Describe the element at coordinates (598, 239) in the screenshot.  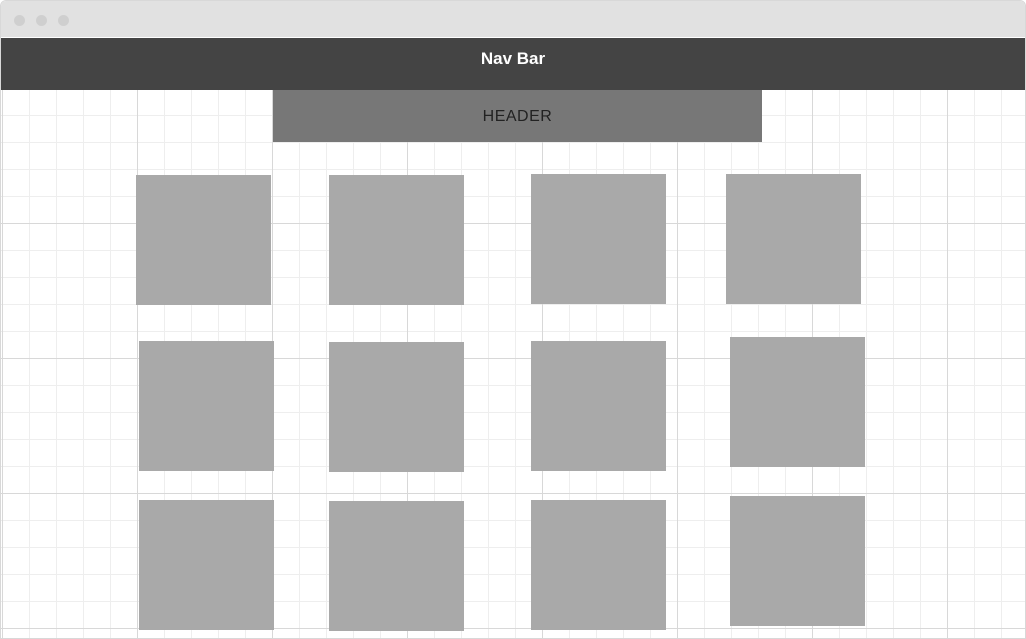
I see `grid-tile-r1-c3` at that location.